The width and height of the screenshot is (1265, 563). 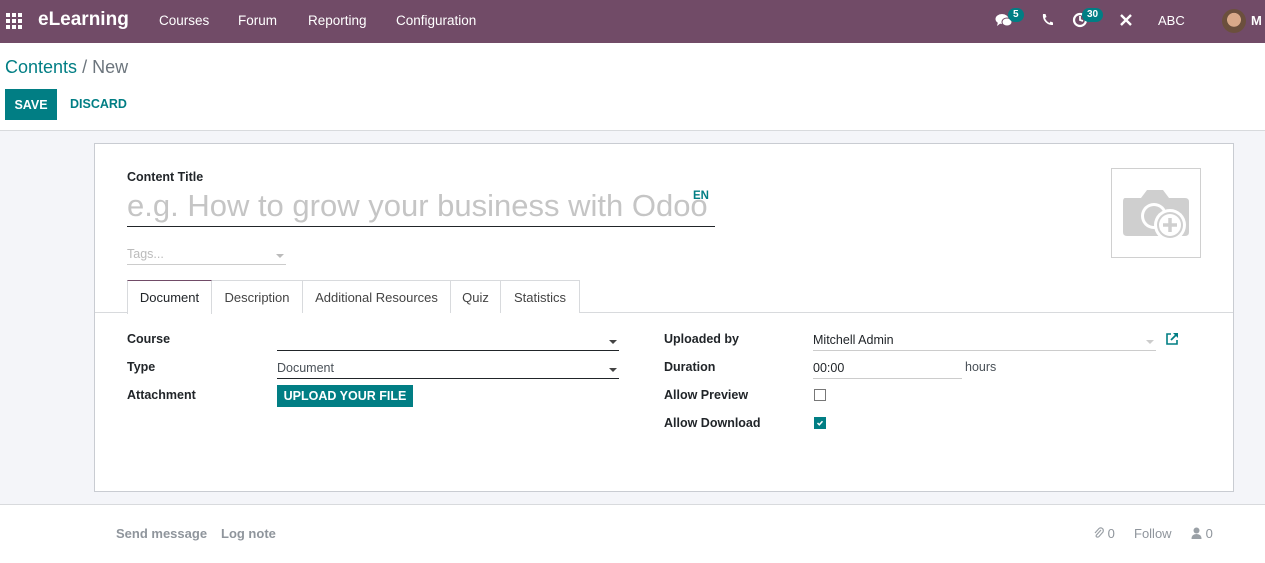 I want to click on phone-button, so click(x=1047, y=21).